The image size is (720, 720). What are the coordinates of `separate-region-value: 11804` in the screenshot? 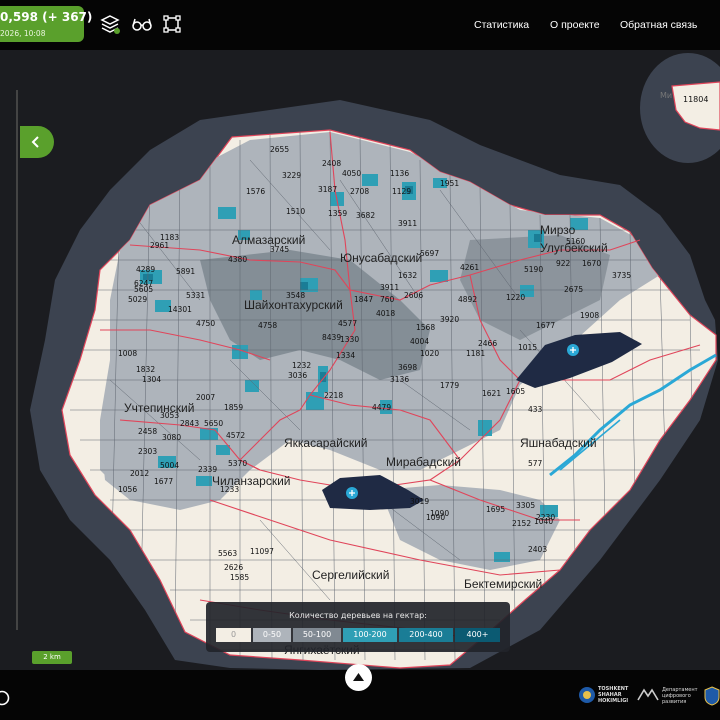 It's located at (695, 99).